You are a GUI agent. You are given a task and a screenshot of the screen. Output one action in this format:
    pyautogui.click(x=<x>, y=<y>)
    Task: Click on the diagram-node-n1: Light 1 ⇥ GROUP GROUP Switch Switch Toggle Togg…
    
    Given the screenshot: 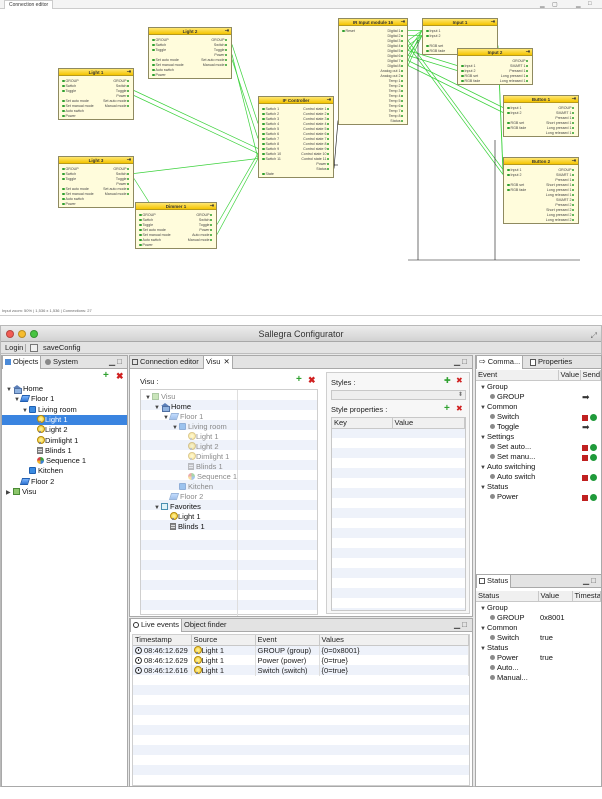 What is the action you would take?
    pyautogui.click(x=96, y=94)
    